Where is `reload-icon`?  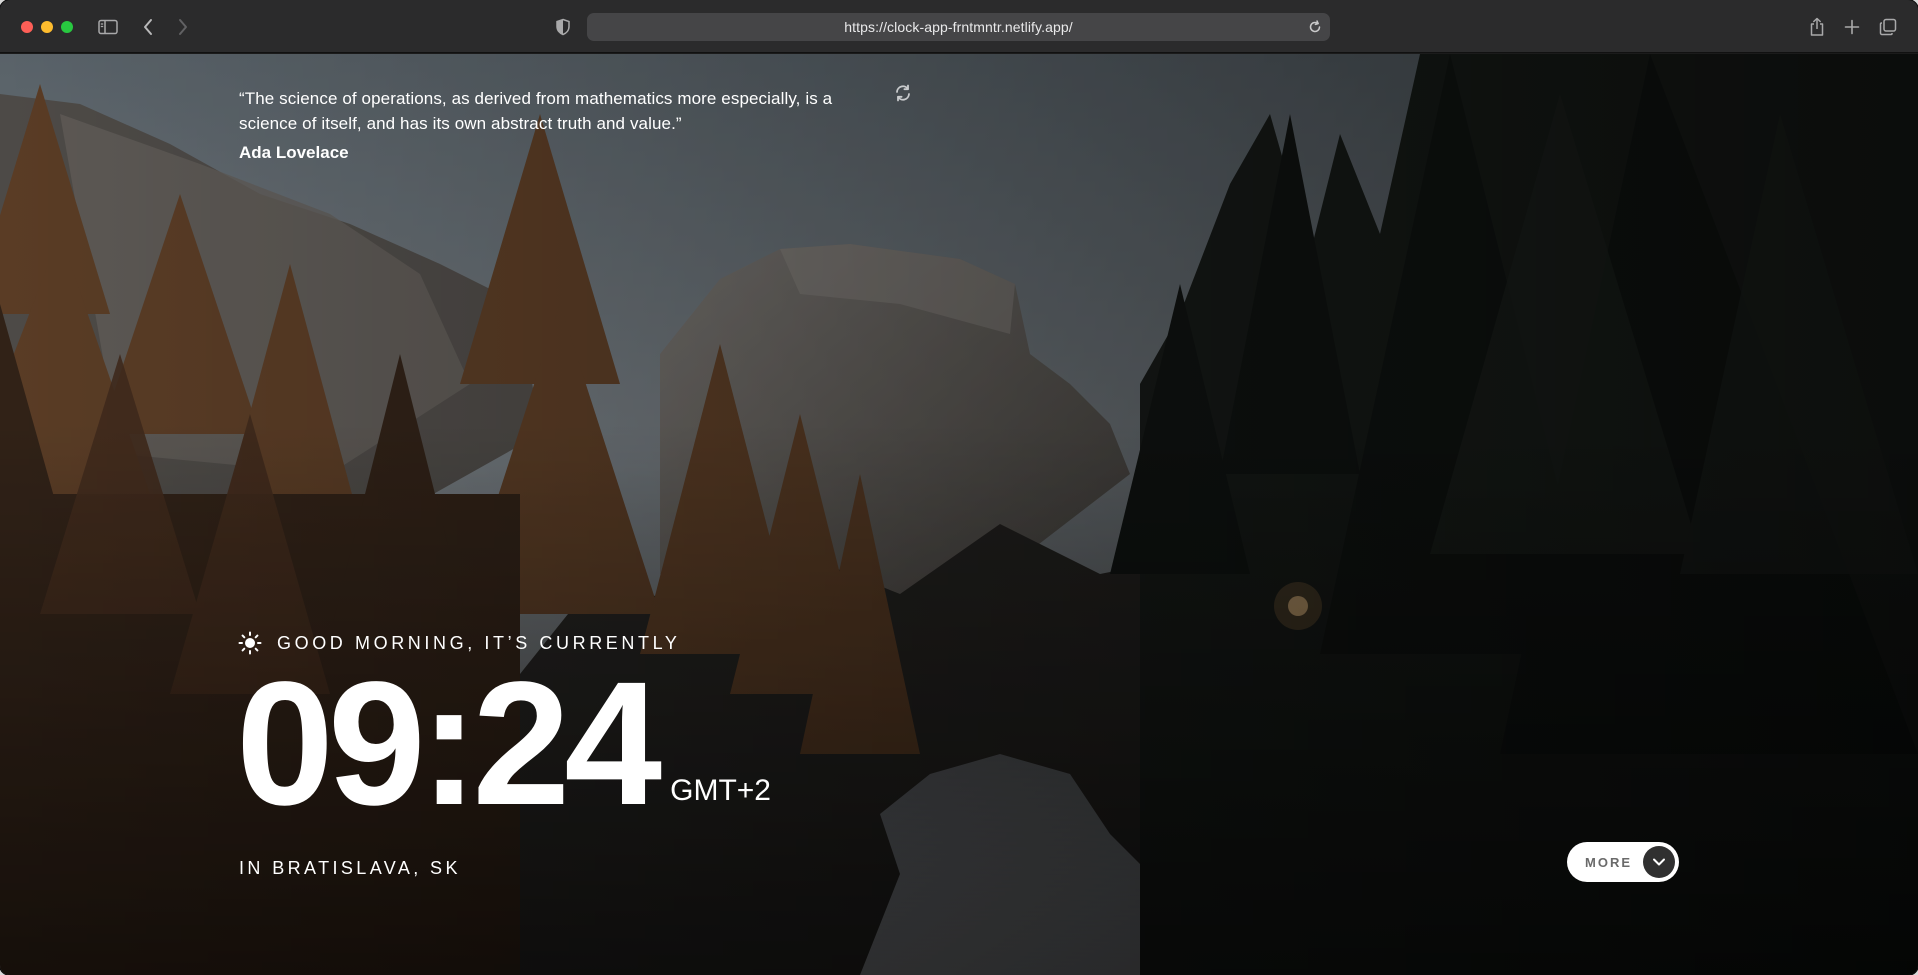 reload-icon is located at coordinates (1315, 27).